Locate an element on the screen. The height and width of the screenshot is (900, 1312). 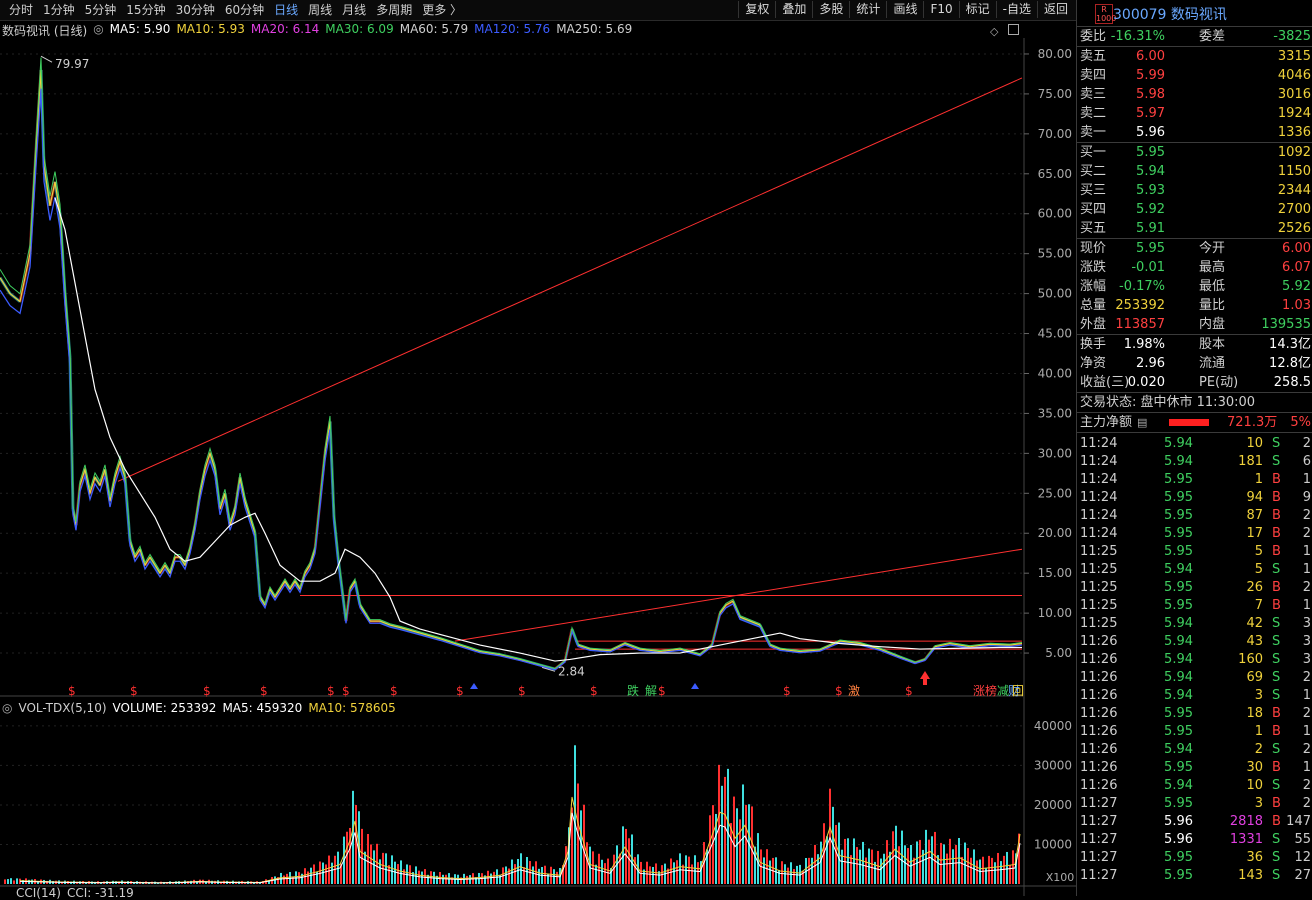
sell-volume: 1924 is located at coordinates (1294, 113).